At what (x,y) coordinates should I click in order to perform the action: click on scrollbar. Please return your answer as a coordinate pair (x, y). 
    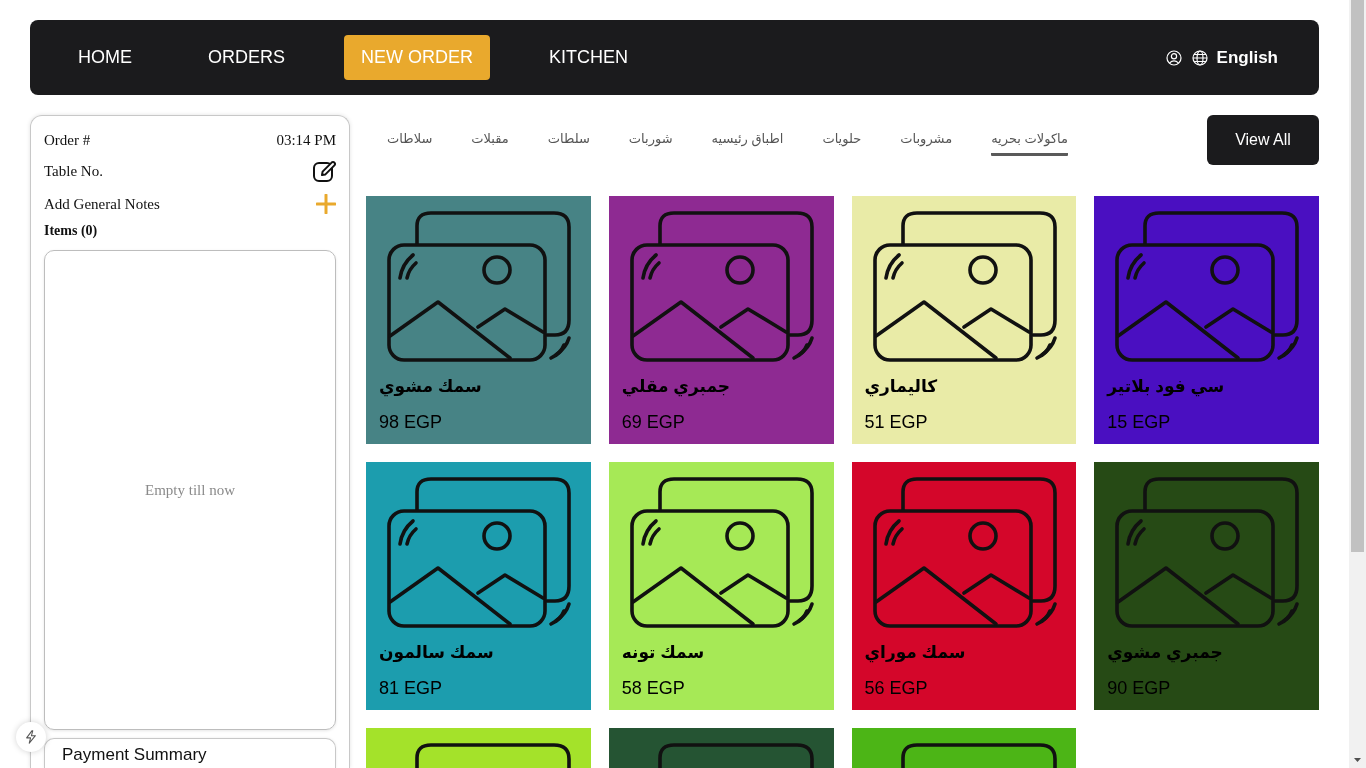
    Looking at the image, I should click on (1357, 384).